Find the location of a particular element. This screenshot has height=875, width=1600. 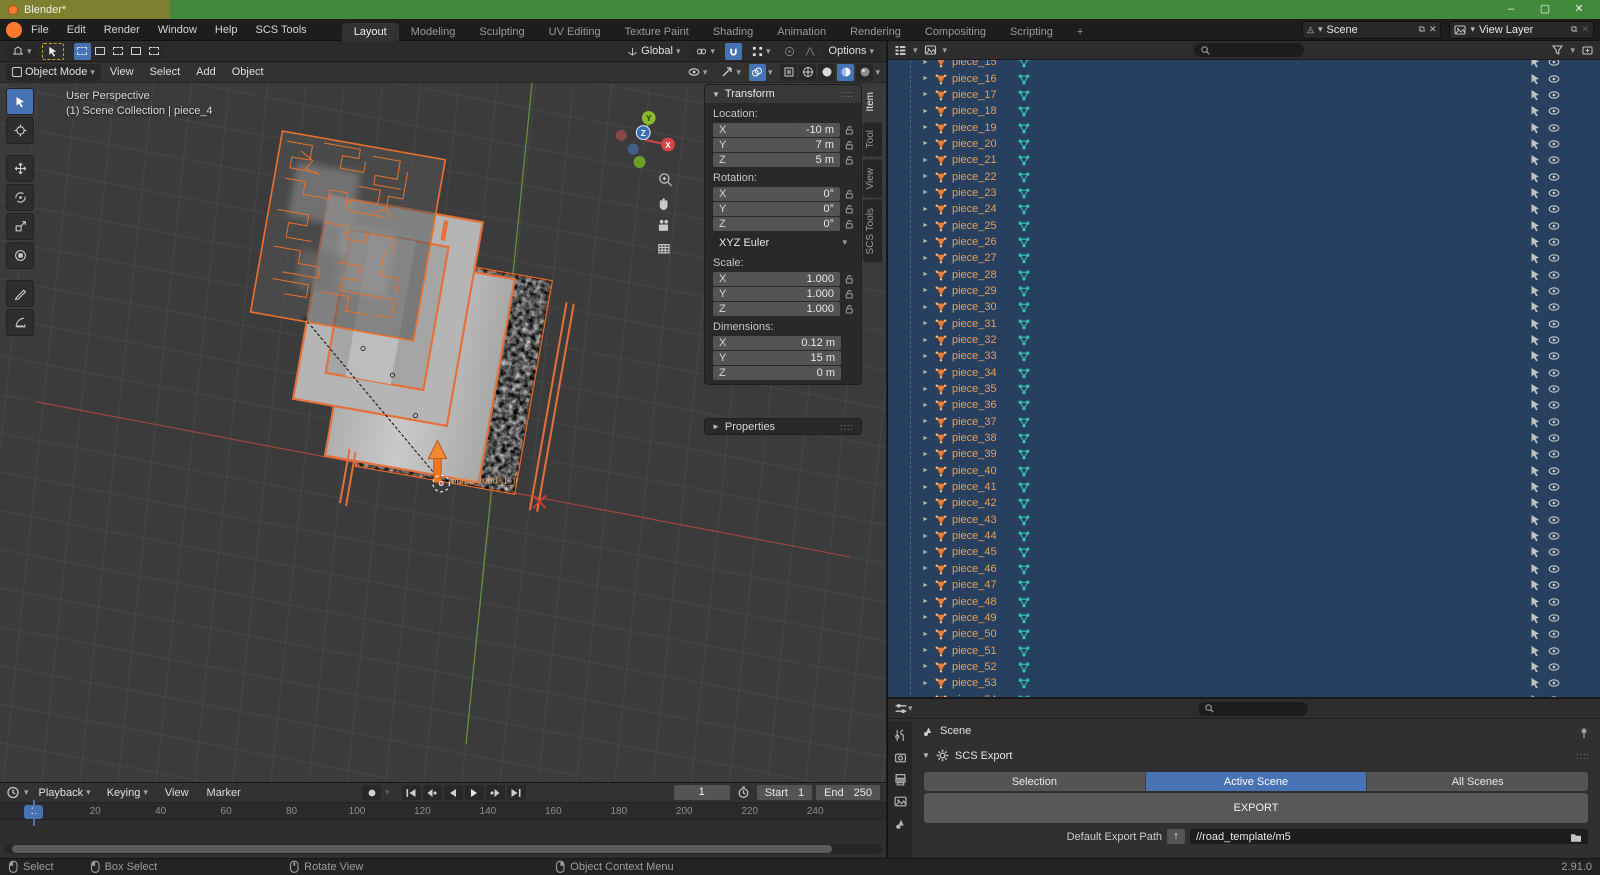

start-frame-field: Start 1 is located at coordinates (784, 792).